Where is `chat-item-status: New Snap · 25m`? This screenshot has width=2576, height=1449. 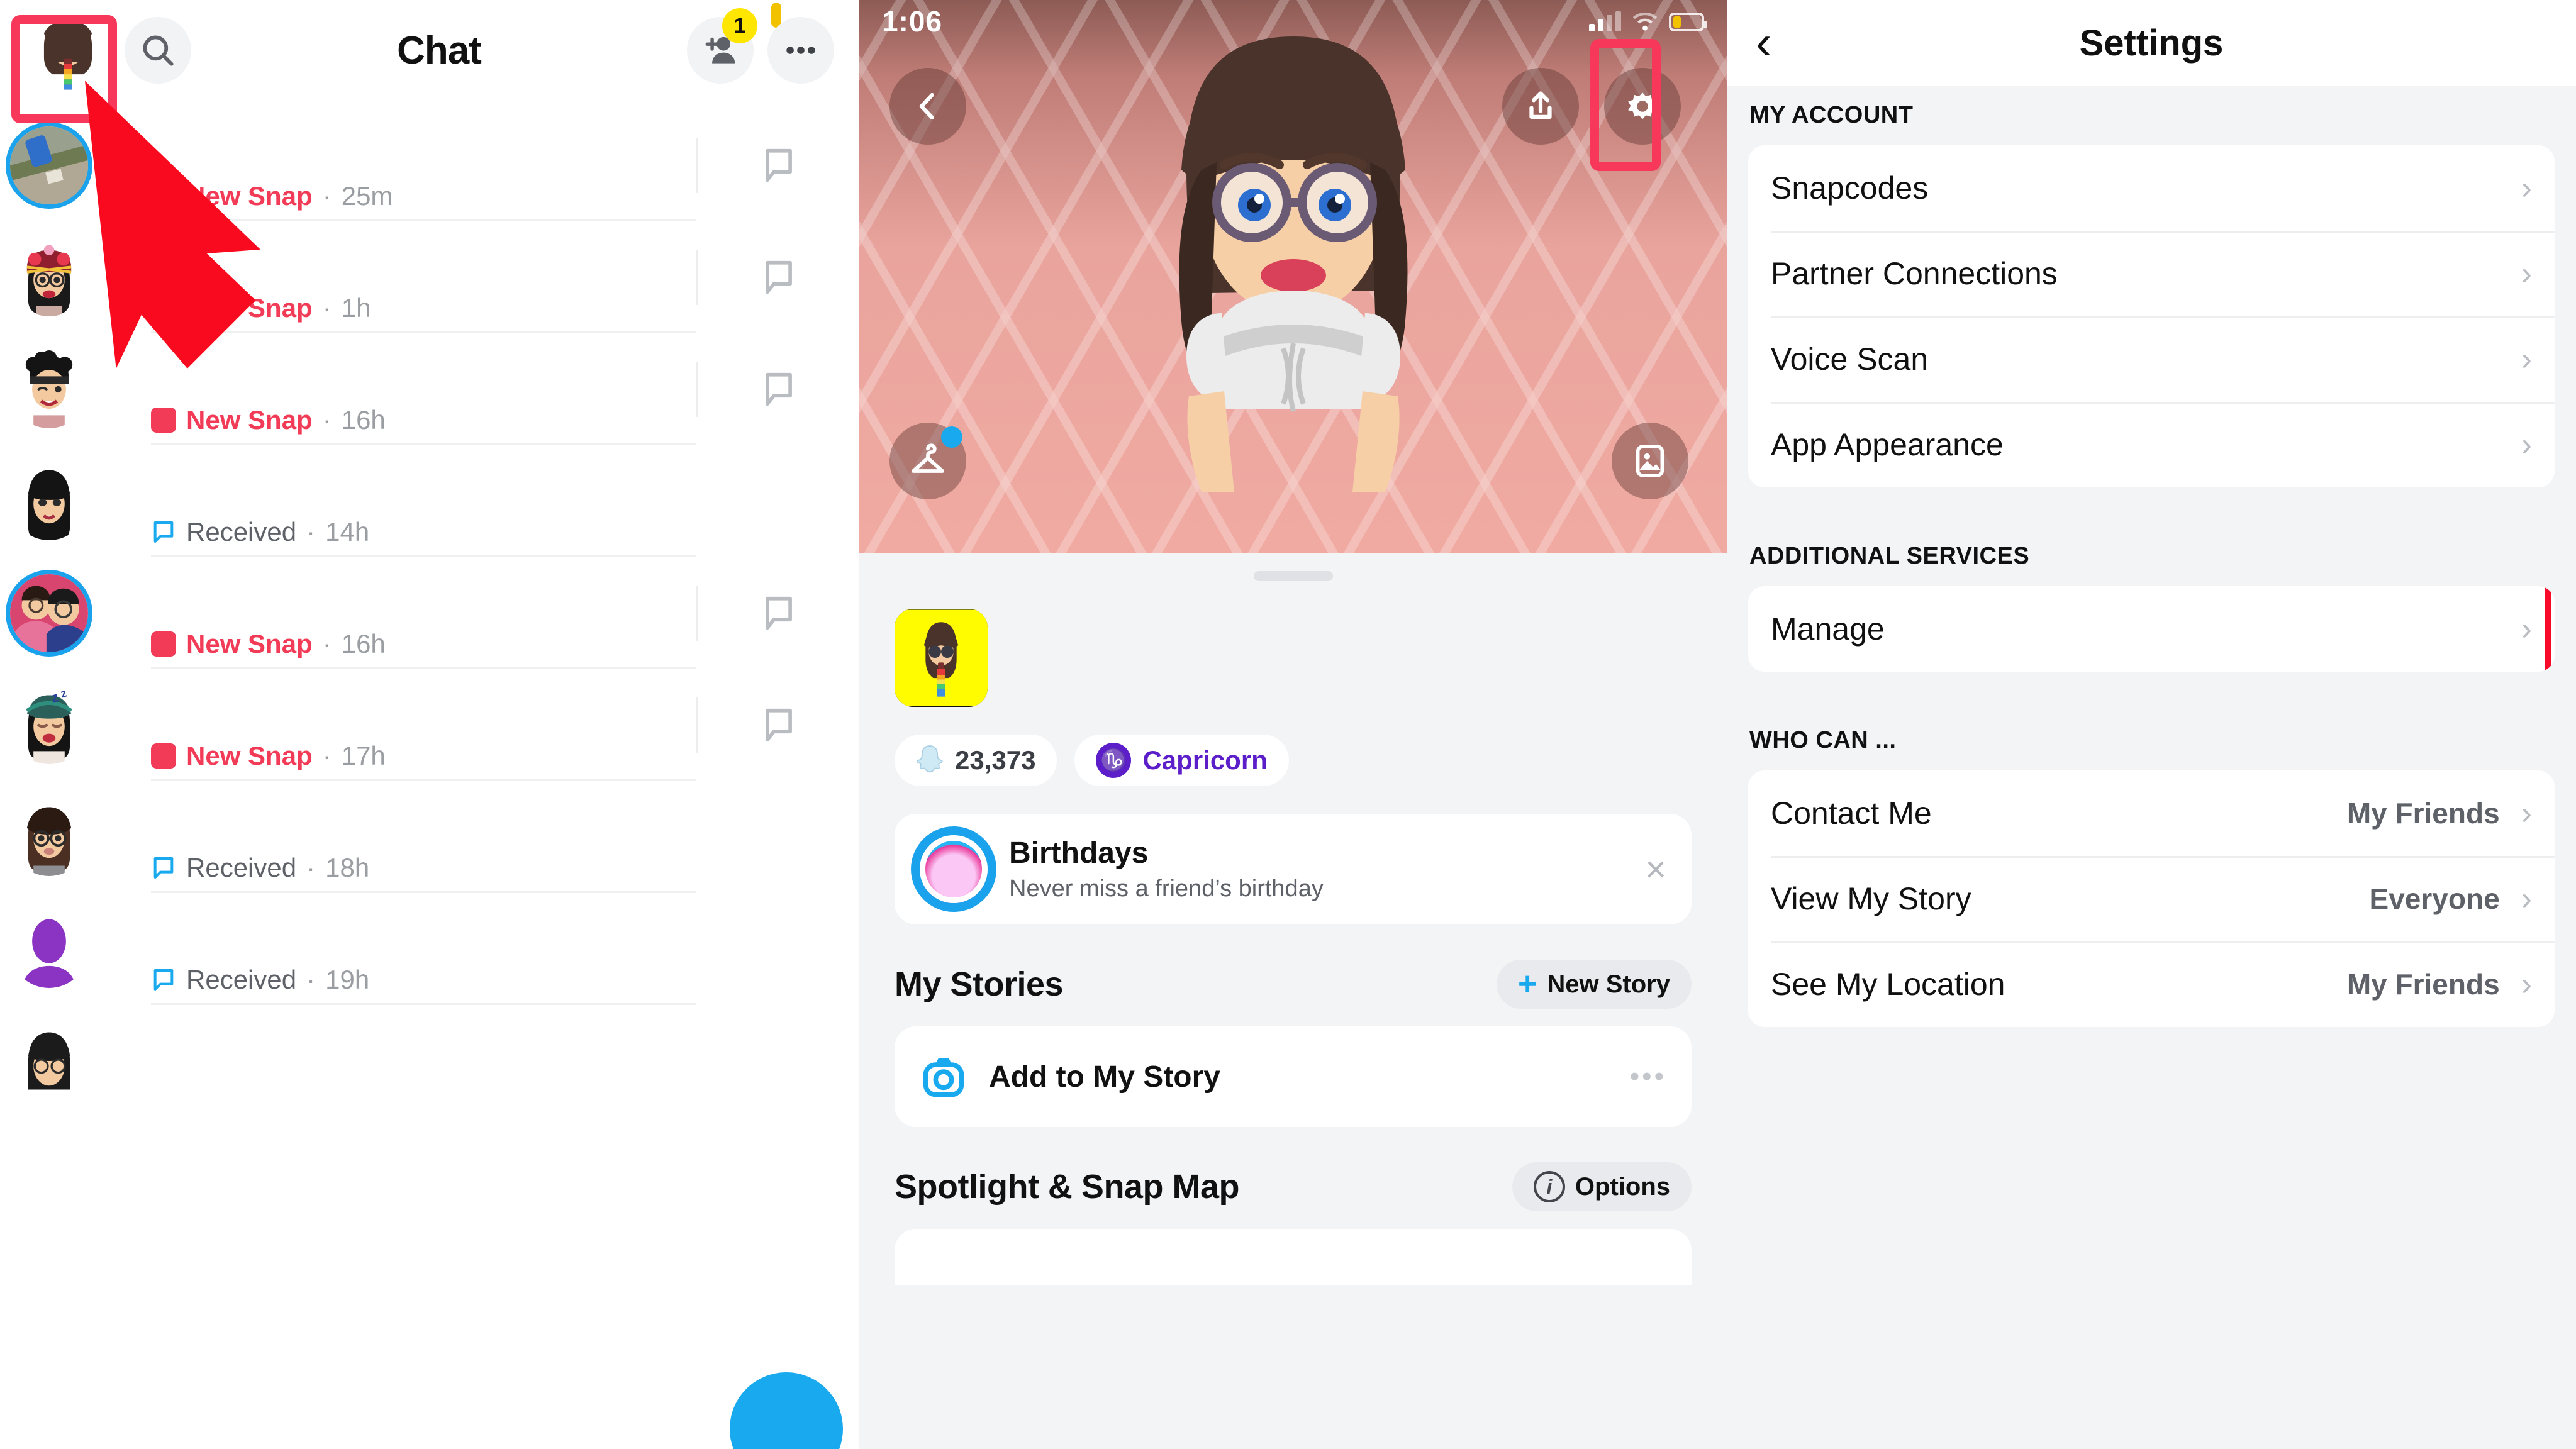
chat-item-status: New Snap · 25m is located at coordinates (272, 196).